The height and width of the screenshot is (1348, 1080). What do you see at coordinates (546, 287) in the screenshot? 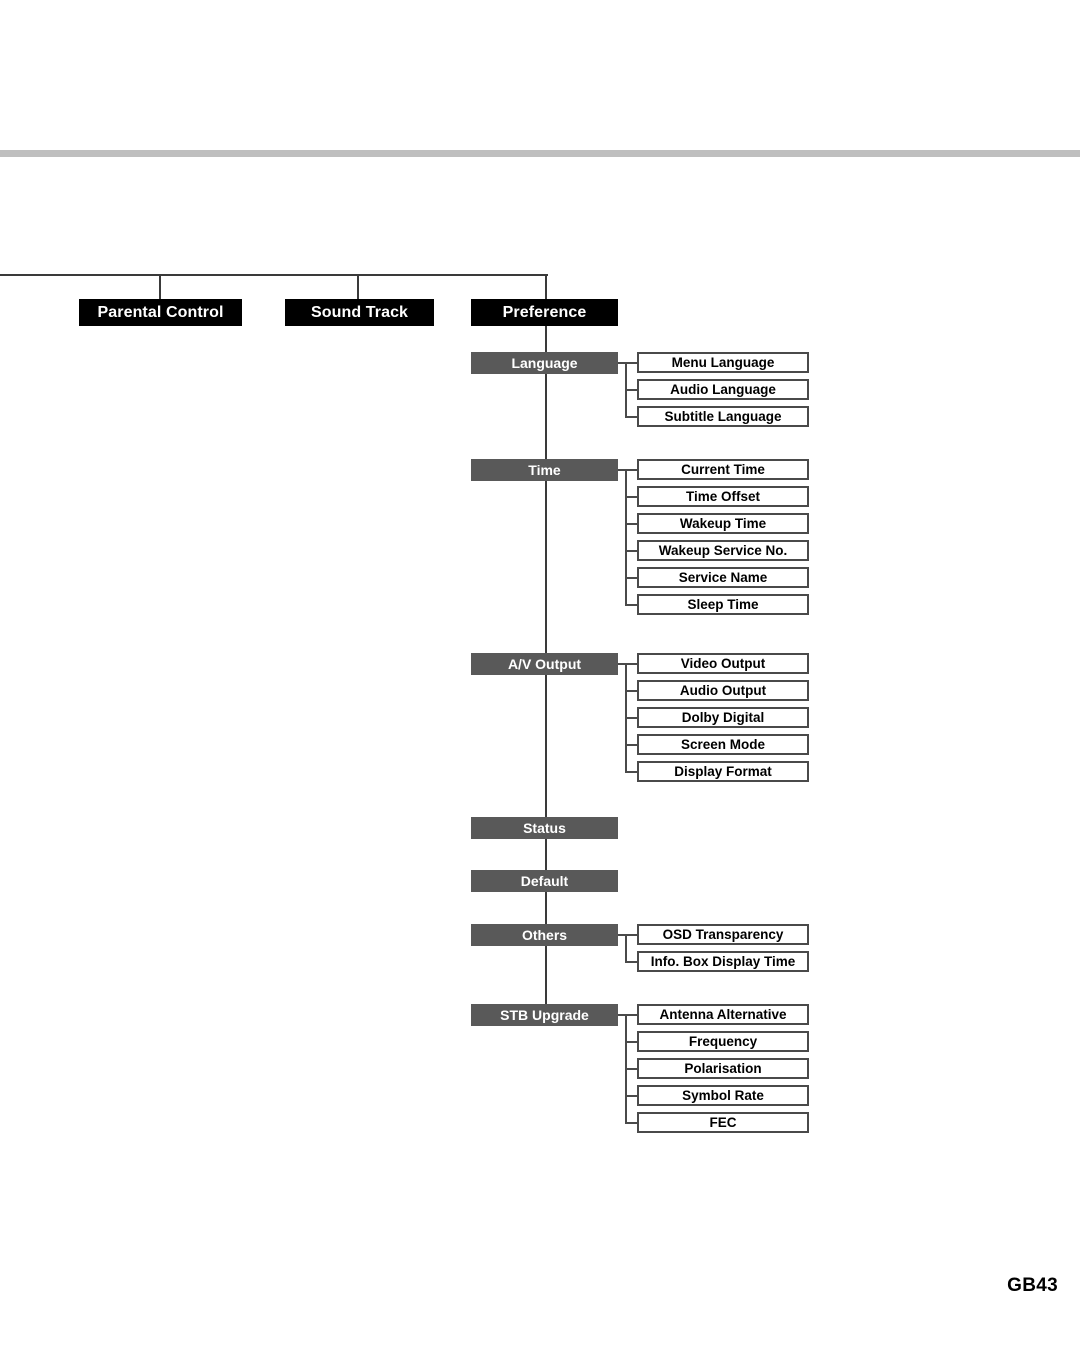
I see `drop-line-preference` at bounding box center [546, 287].